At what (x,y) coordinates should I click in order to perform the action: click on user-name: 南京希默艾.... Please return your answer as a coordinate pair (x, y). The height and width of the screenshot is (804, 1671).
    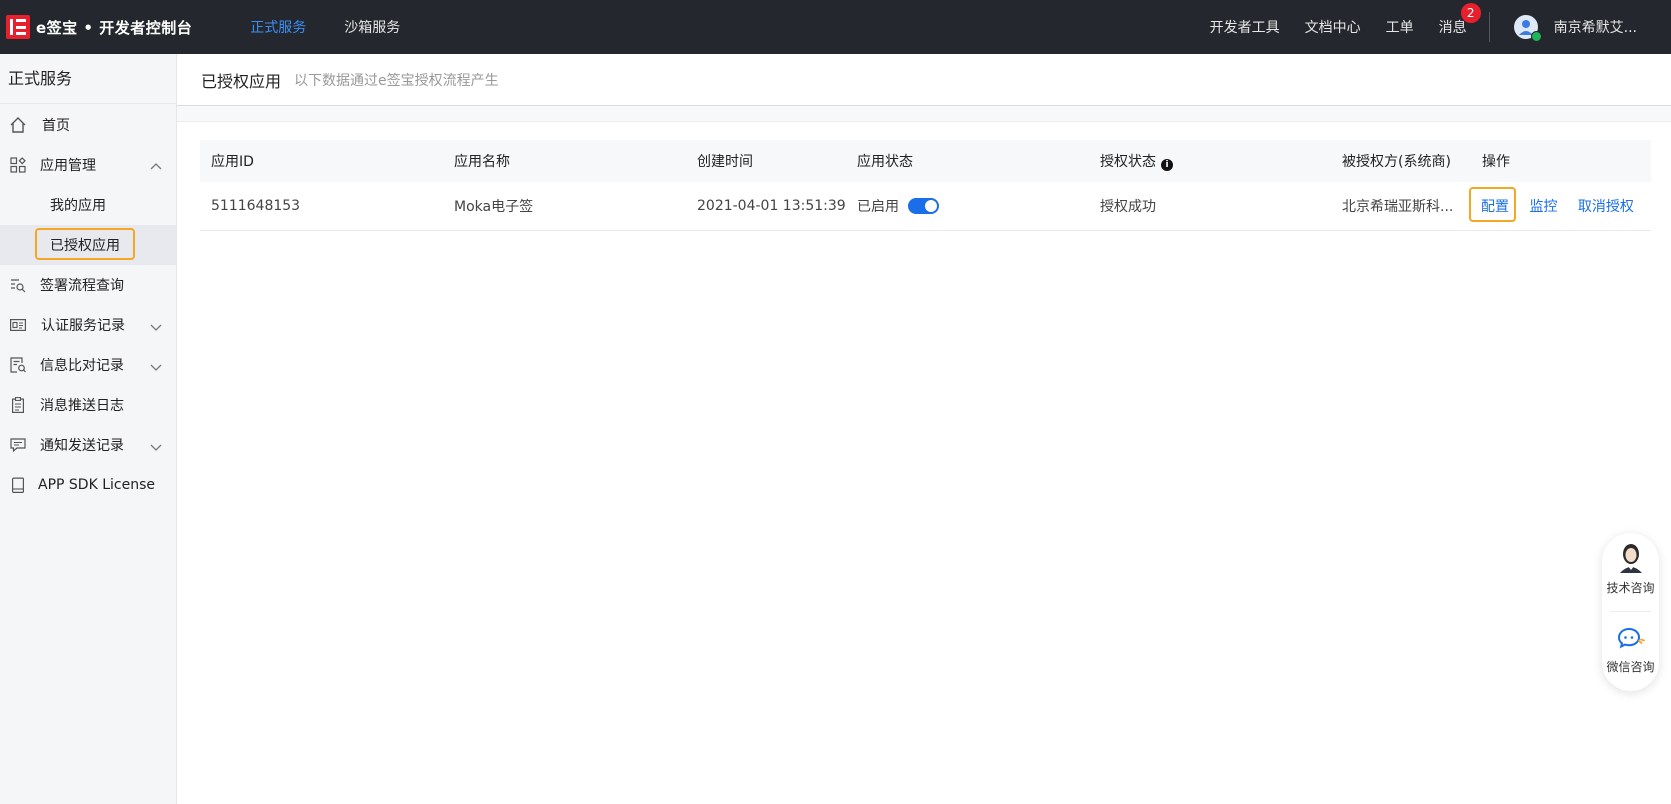
    Looking at the image, I should click on (1595, 27).